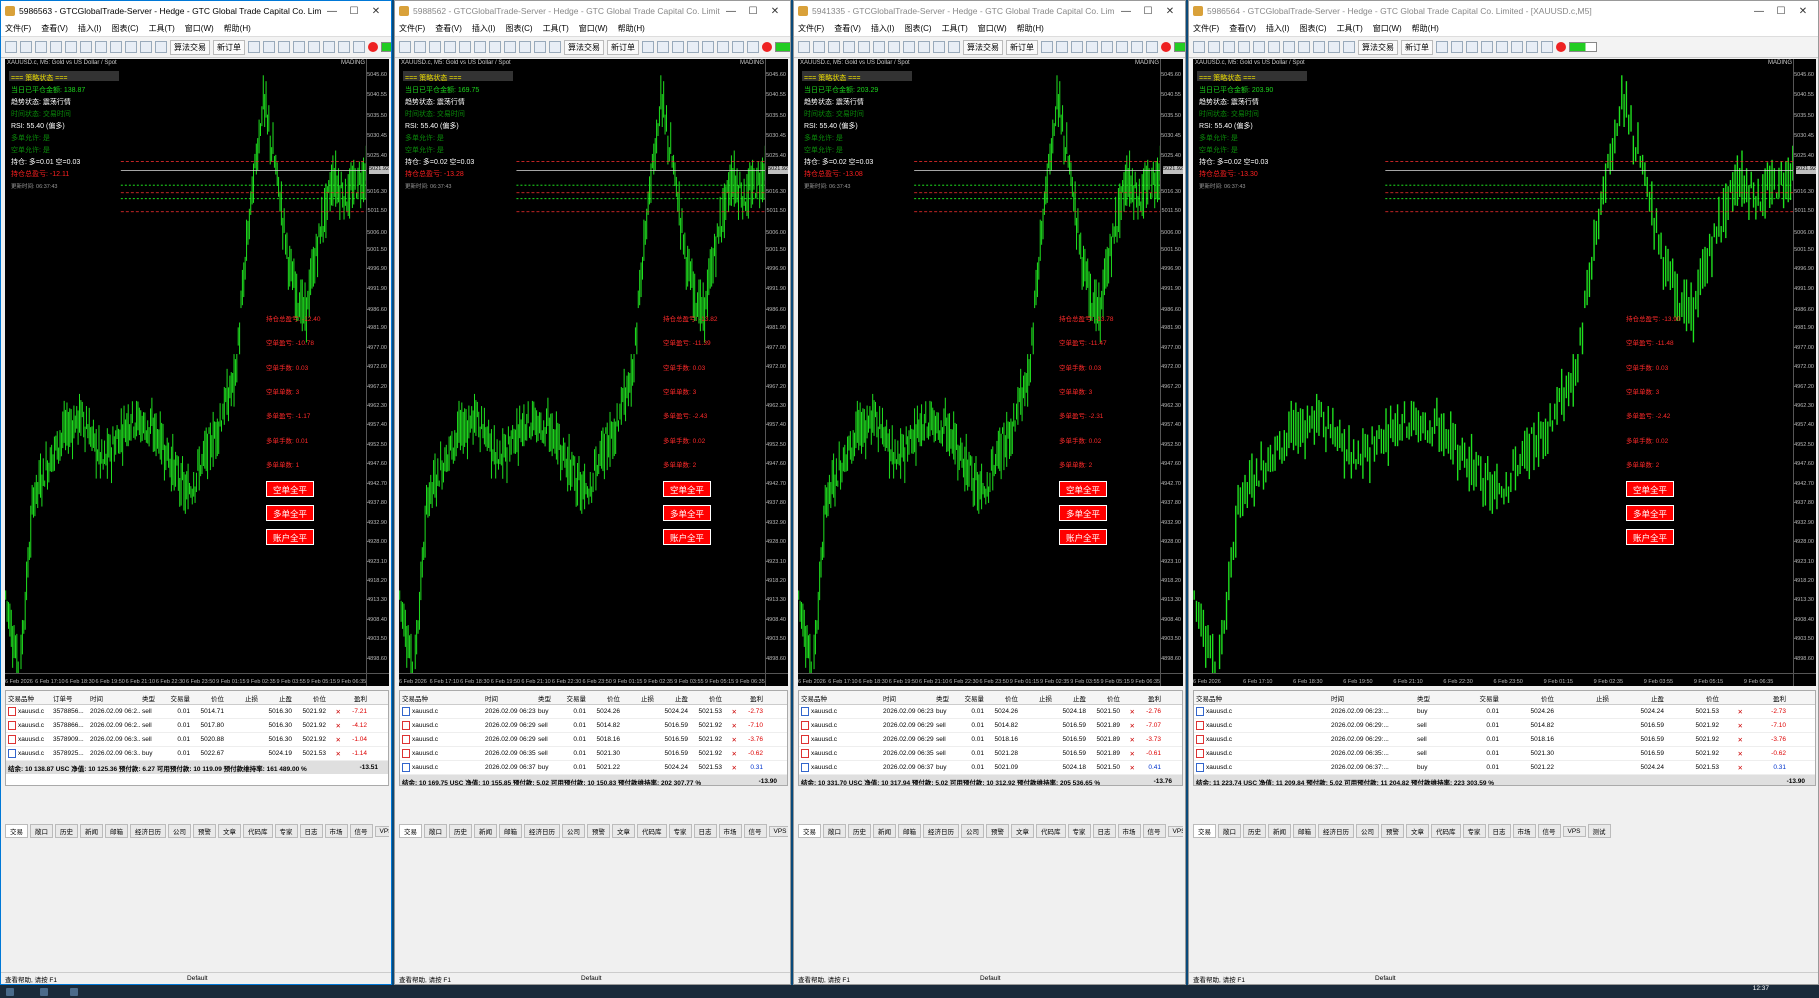  What do you see at coordinates (354, 11) in the screenshot?
I see `maximize-icon: ☐` at bounding box center [354, 11].